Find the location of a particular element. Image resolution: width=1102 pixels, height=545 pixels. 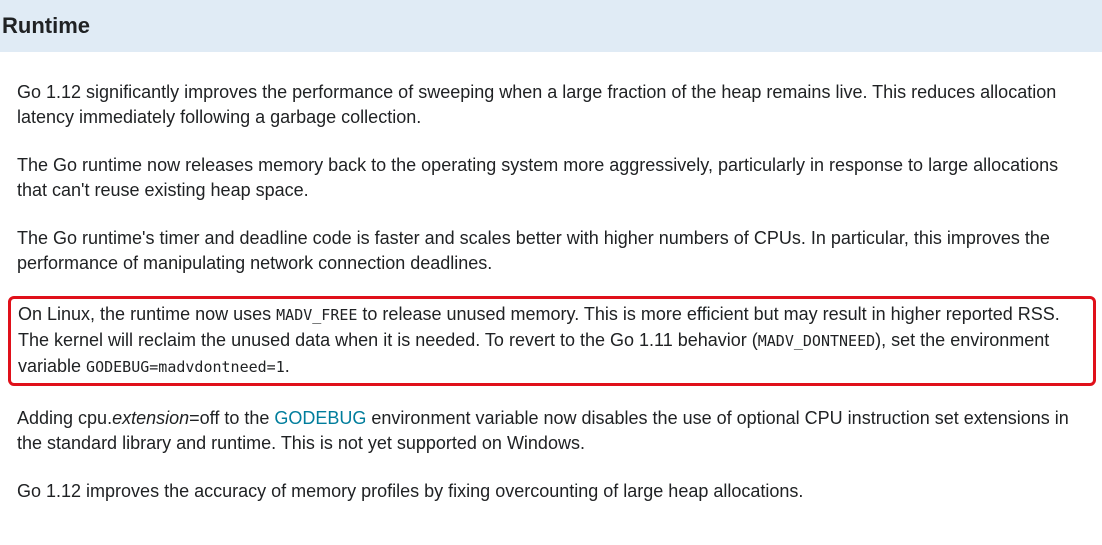

section-header: Runtime is located at coordinates (551, 26).